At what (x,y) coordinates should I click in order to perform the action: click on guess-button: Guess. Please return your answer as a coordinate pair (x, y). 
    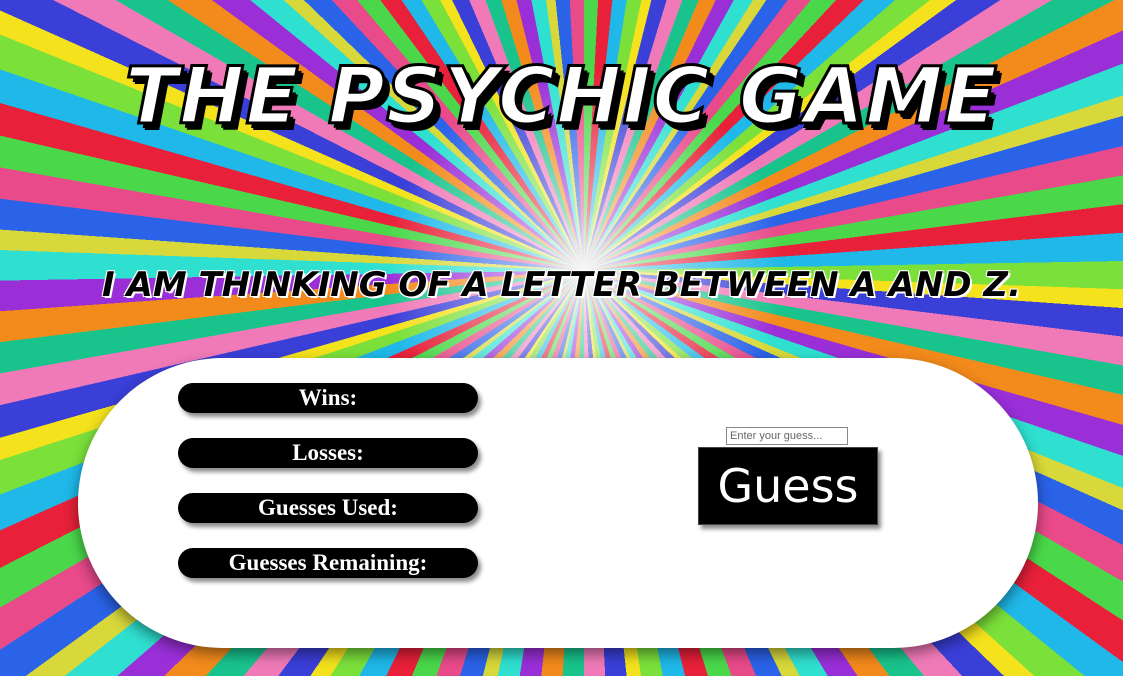
    Looking at the image, I should click on (788, 486).